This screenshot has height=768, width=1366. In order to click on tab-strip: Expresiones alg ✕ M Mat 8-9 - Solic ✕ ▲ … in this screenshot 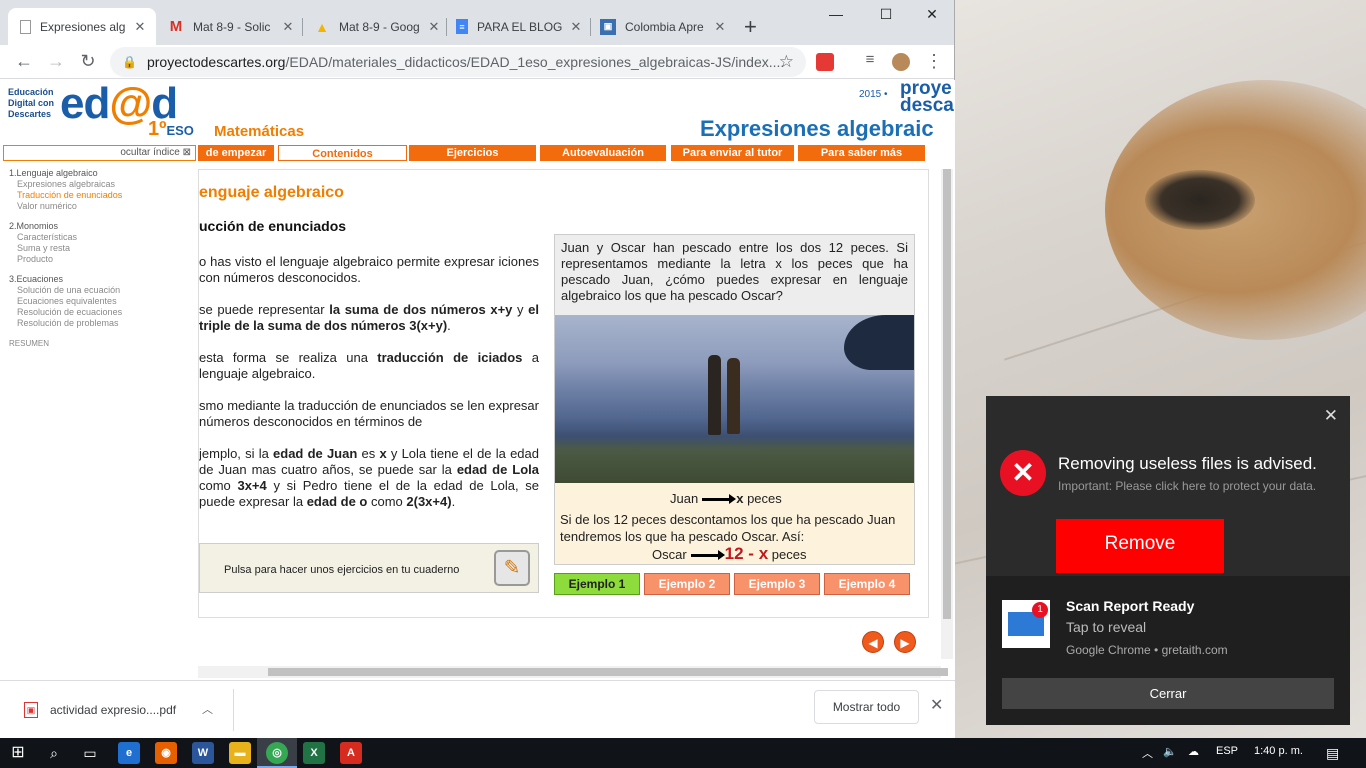, I will do `click(477, 22)`.